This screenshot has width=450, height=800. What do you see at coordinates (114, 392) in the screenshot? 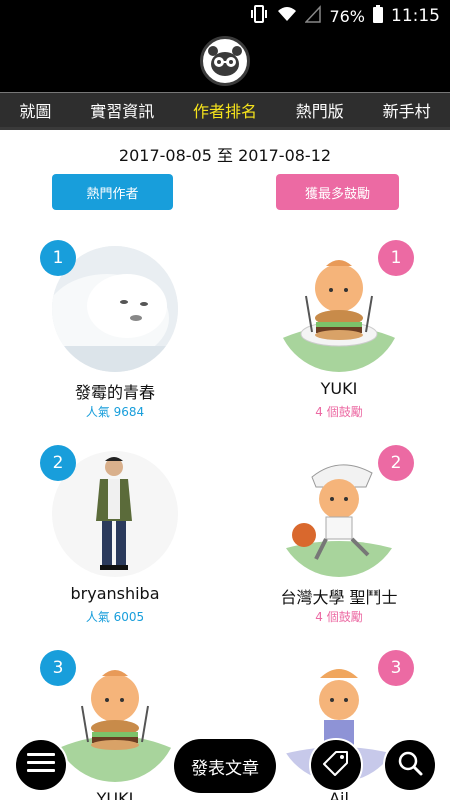
I see `author-name: 發霉的青春` at bounding box center [114, 392].